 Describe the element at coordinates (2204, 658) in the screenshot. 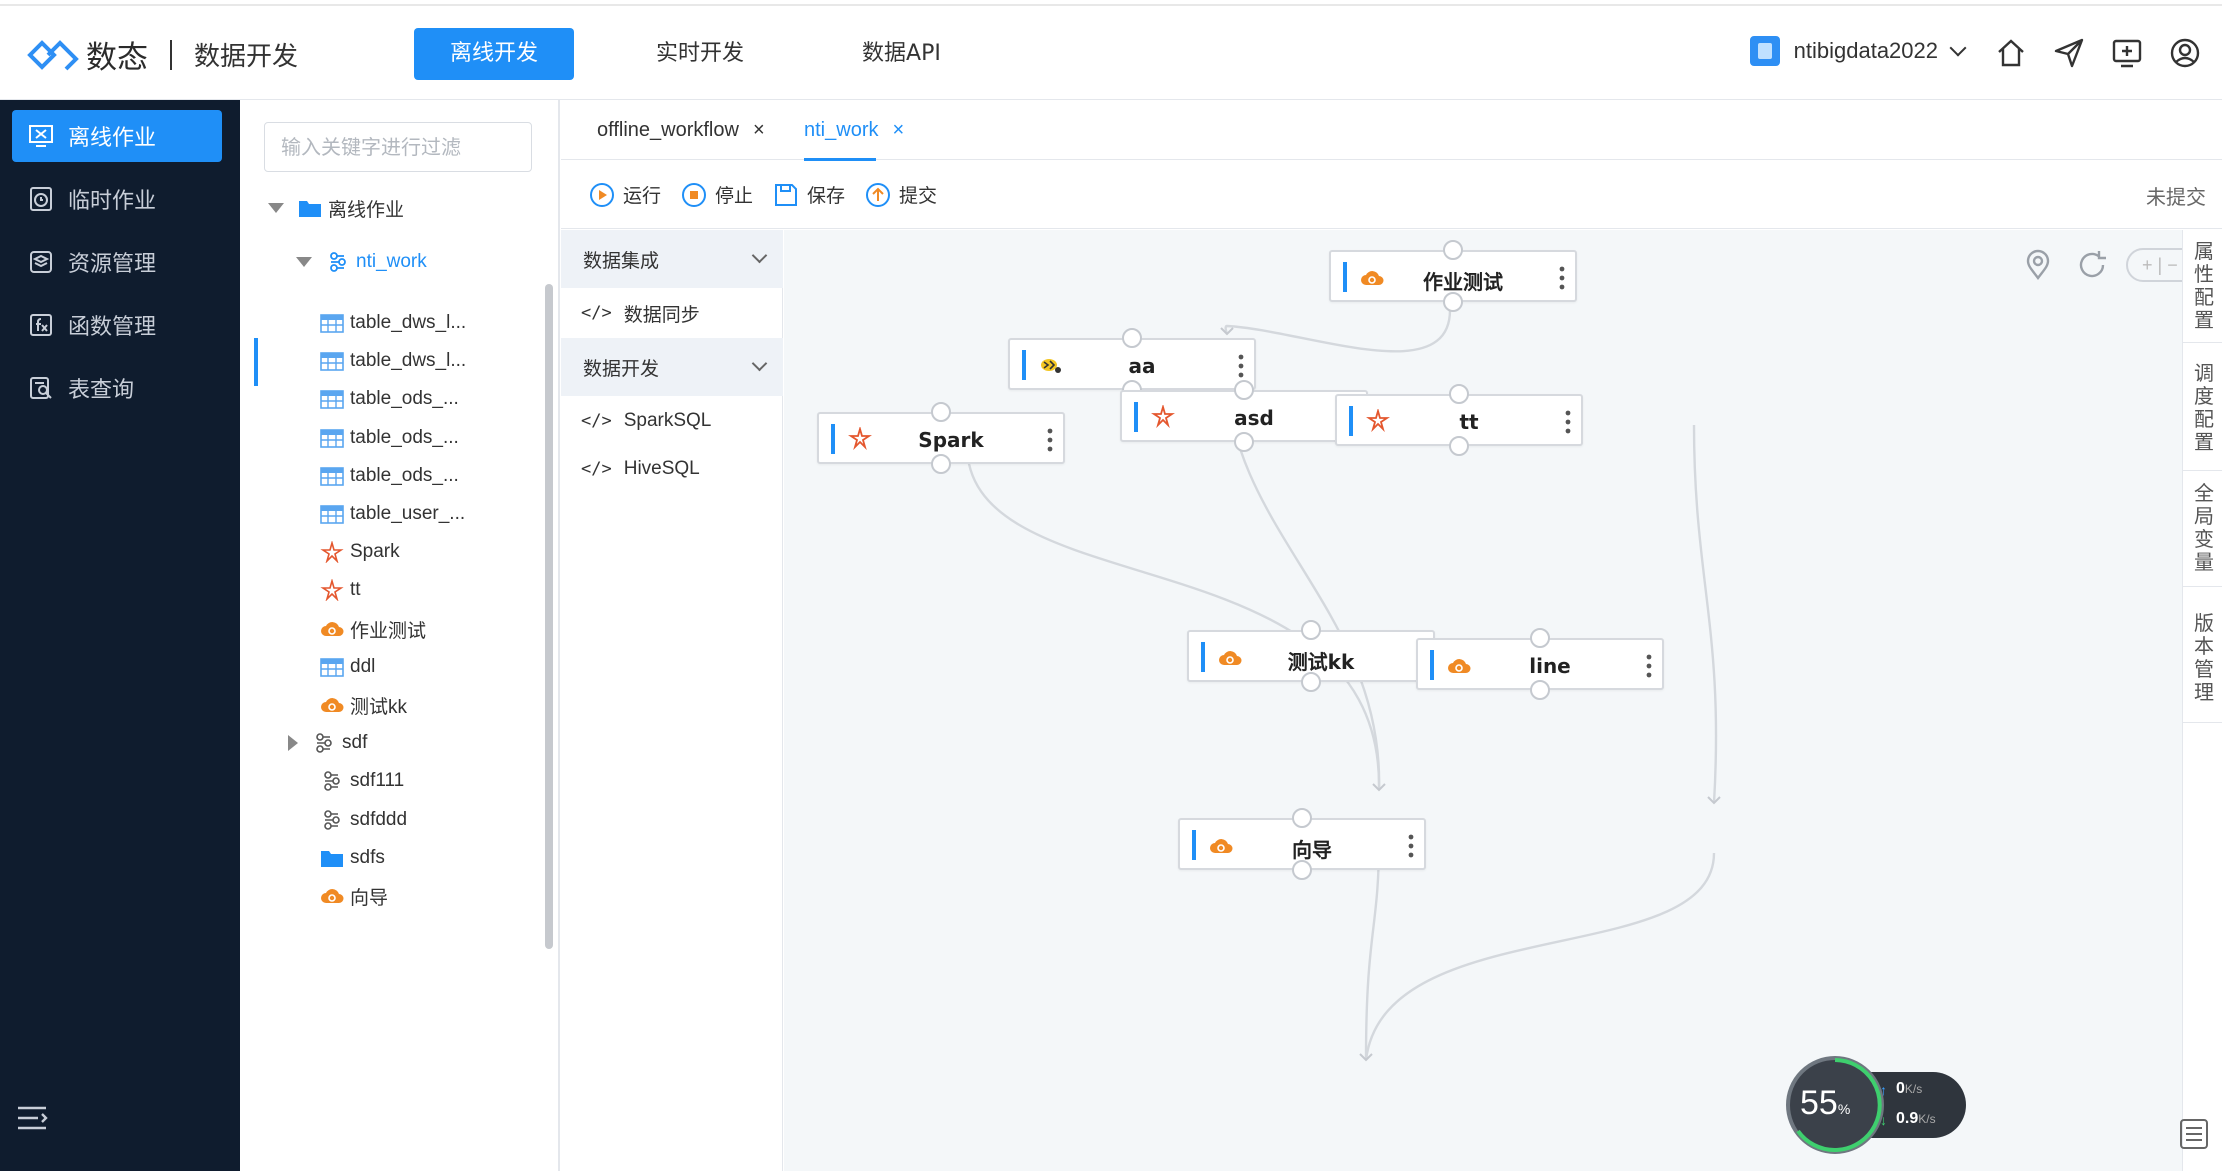

I see `tab-versions: 版本管理` at that location.